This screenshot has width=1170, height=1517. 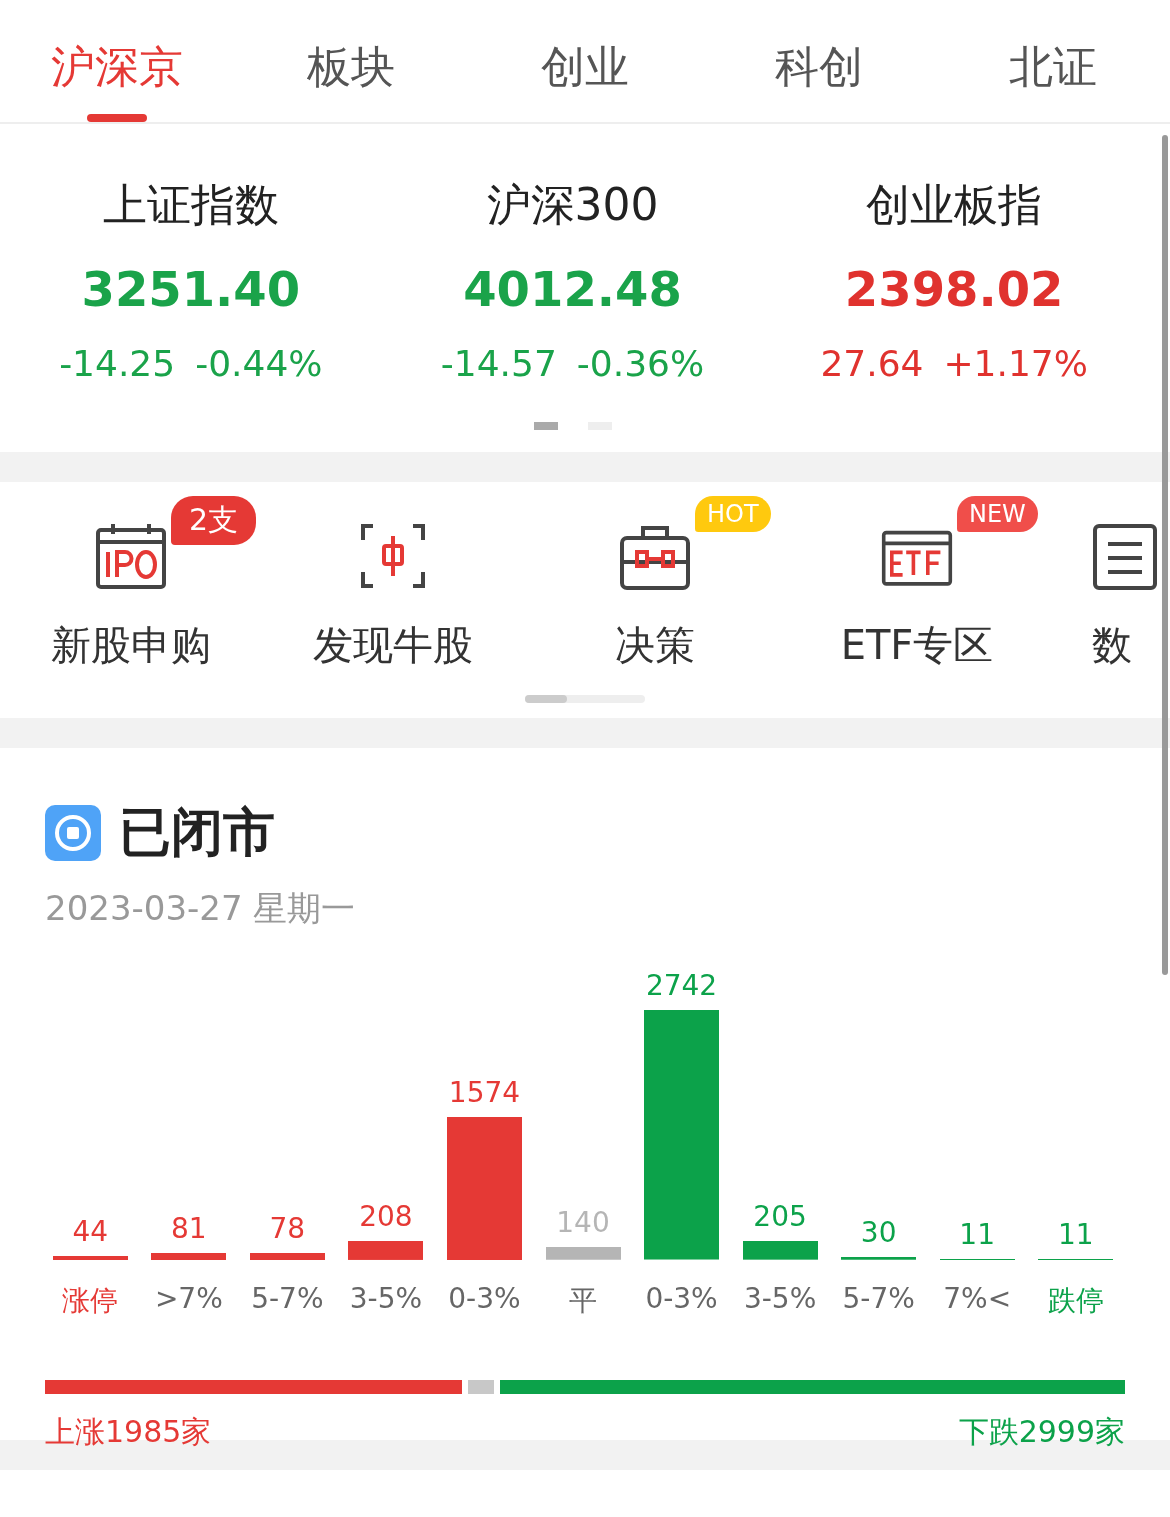 What do you see at coordinates (351, 61) in the screenshot?
I see `market-tab: 板块` at bounding box center [351, 61].